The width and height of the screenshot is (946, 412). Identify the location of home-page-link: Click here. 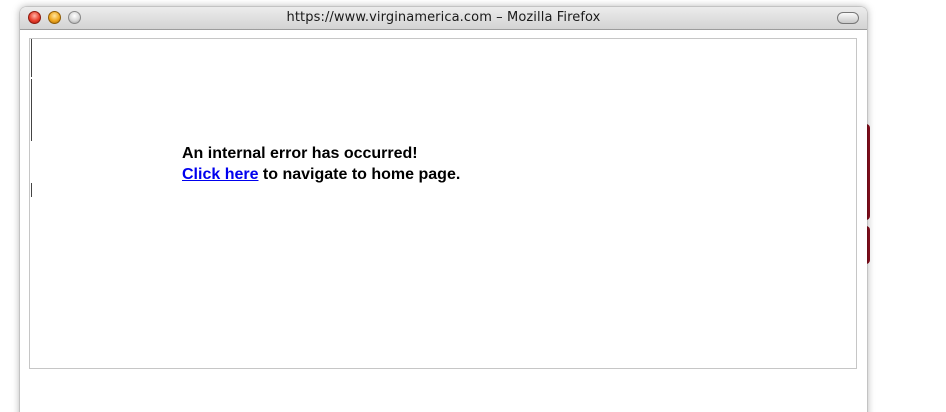
(220, 174).